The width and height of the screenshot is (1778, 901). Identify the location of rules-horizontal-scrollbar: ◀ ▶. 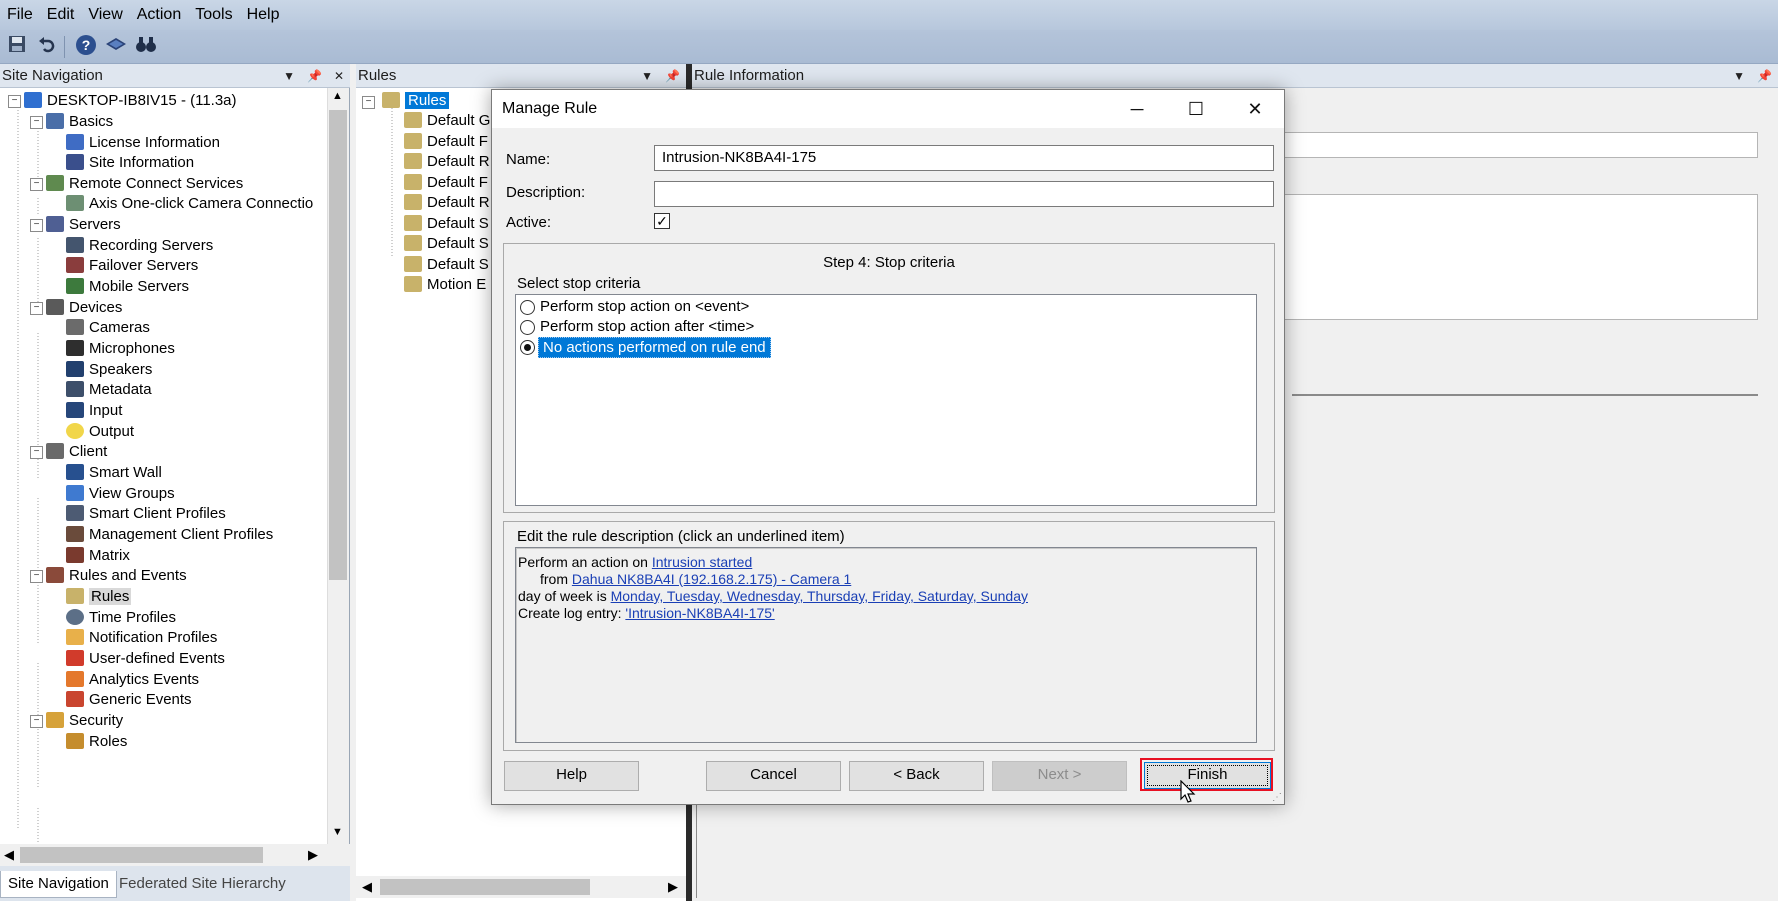
(521, 887).